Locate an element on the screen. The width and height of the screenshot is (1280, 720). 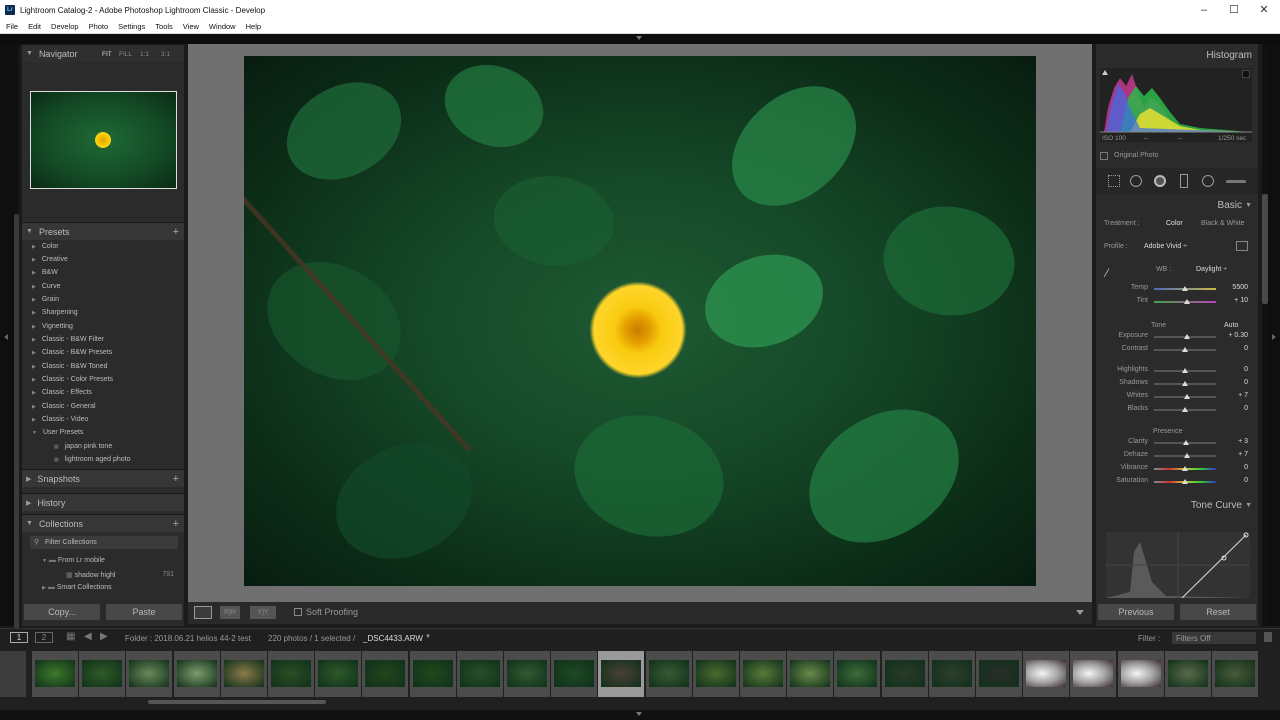
nav-mode-fill: FILL is located at coordinates (125, 54).